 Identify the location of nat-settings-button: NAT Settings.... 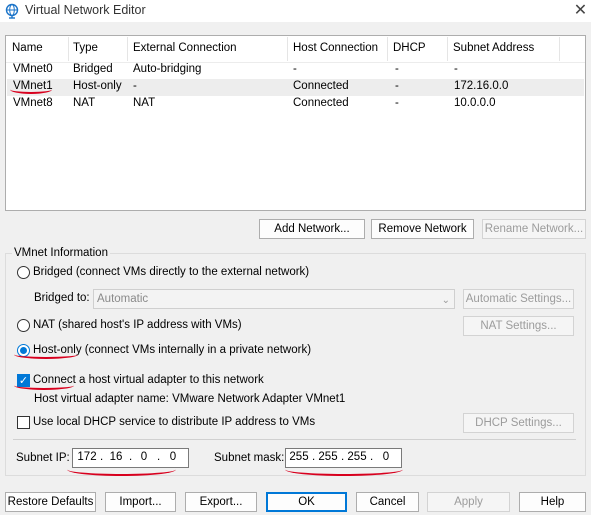
(518, 326).